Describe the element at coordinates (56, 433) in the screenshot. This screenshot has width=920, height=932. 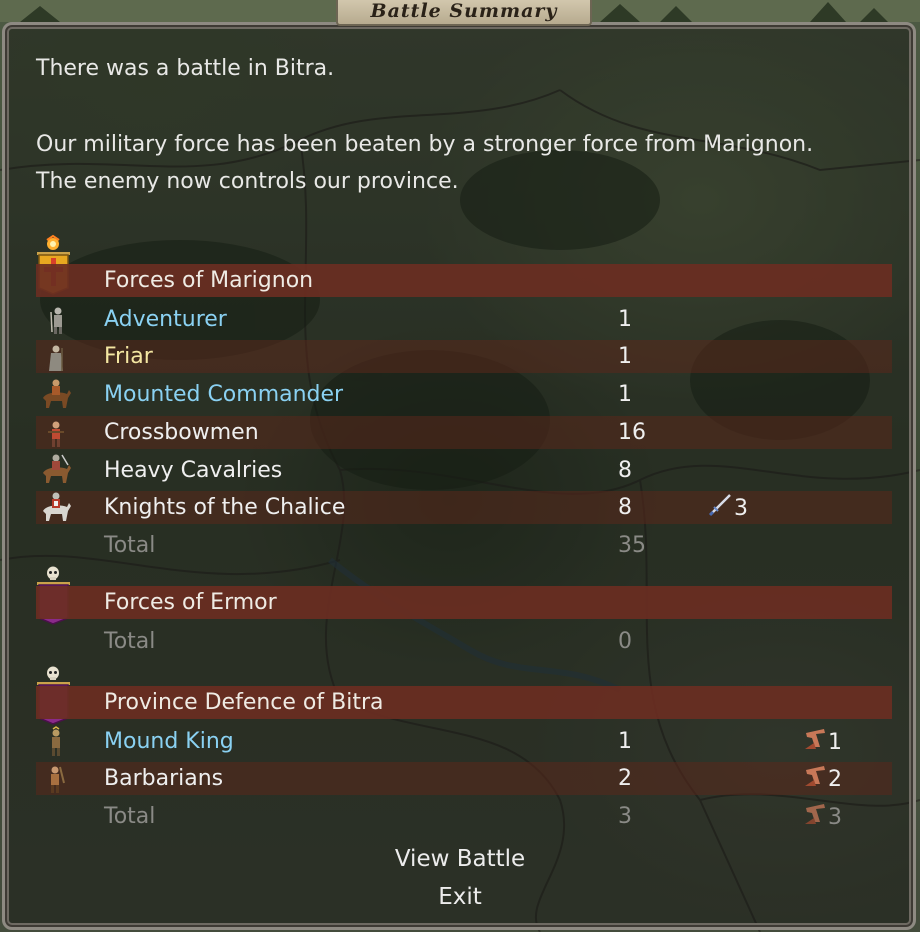
I see `crossbowmen-unit-icon` at that location.